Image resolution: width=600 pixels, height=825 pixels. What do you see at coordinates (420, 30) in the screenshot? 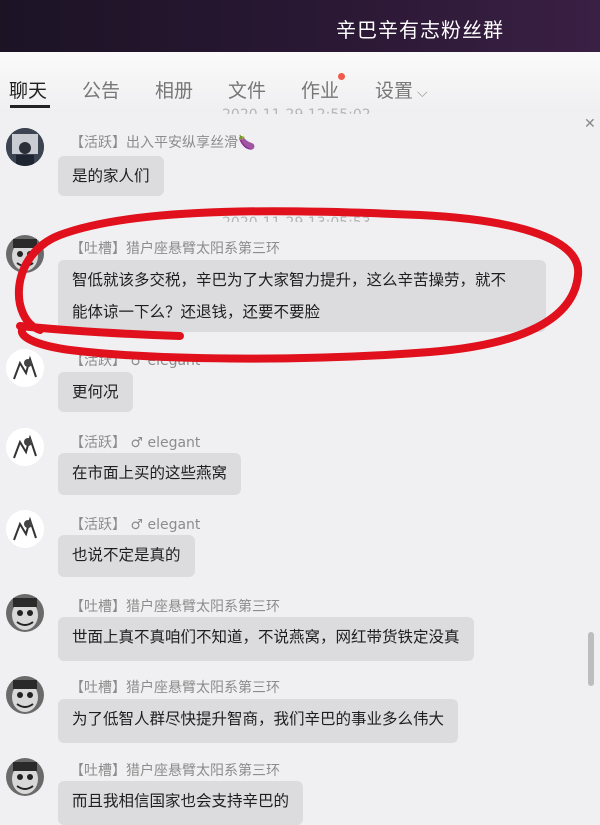
I see `group-title: 辛巴辛有志粉丝群` at bounding box center [420, 30].